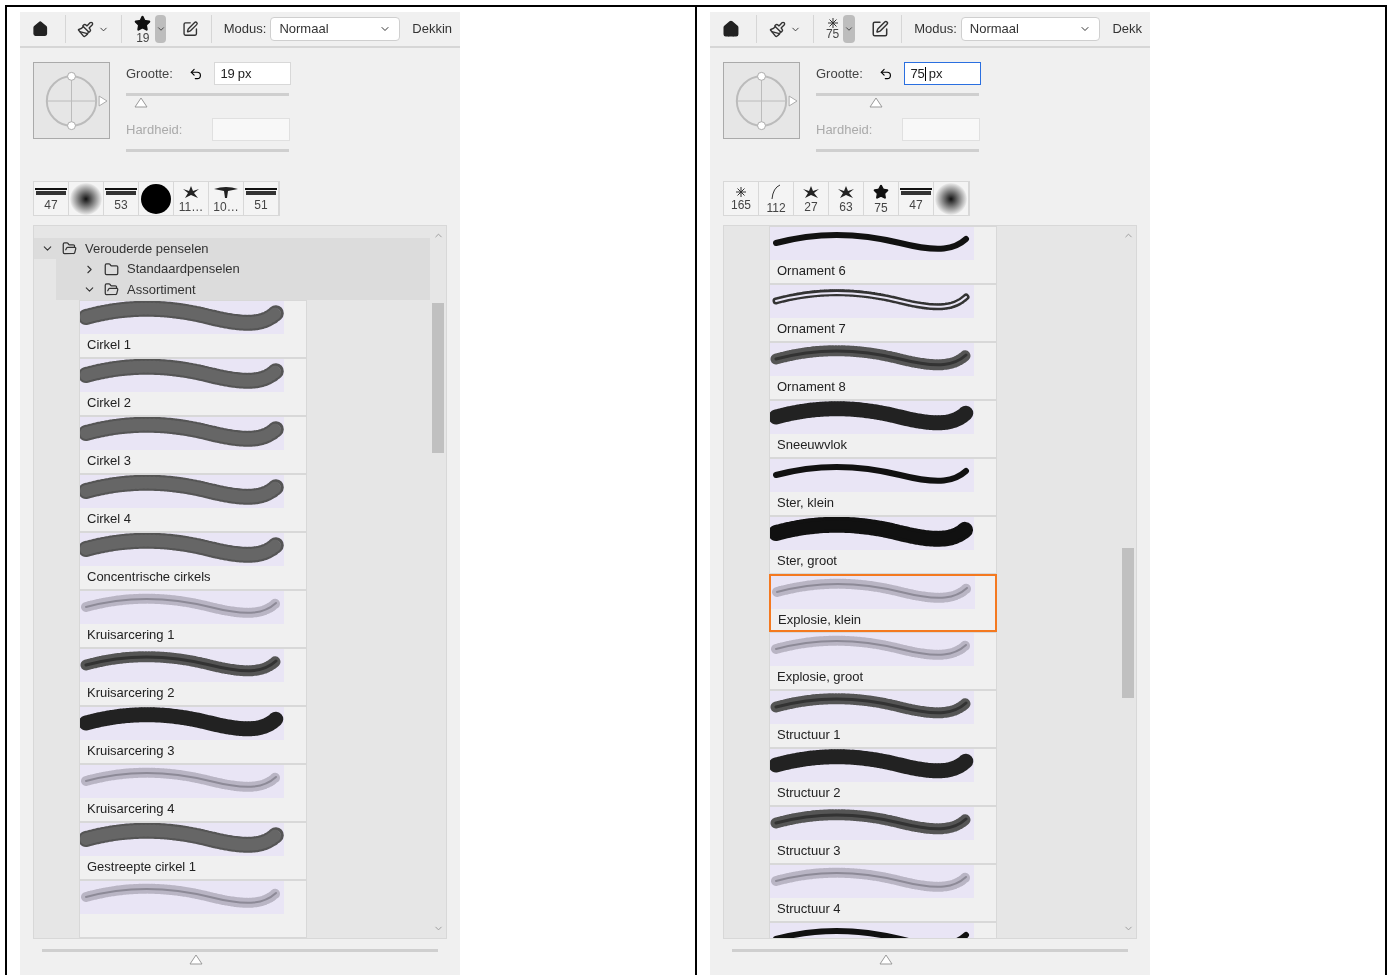 The height and width of the screenshot is (975, 1392). What do you see at coordinates (243, 289) in the screenshot?
I see `folder-row: Assortiment` at bounding box center [243, 289].